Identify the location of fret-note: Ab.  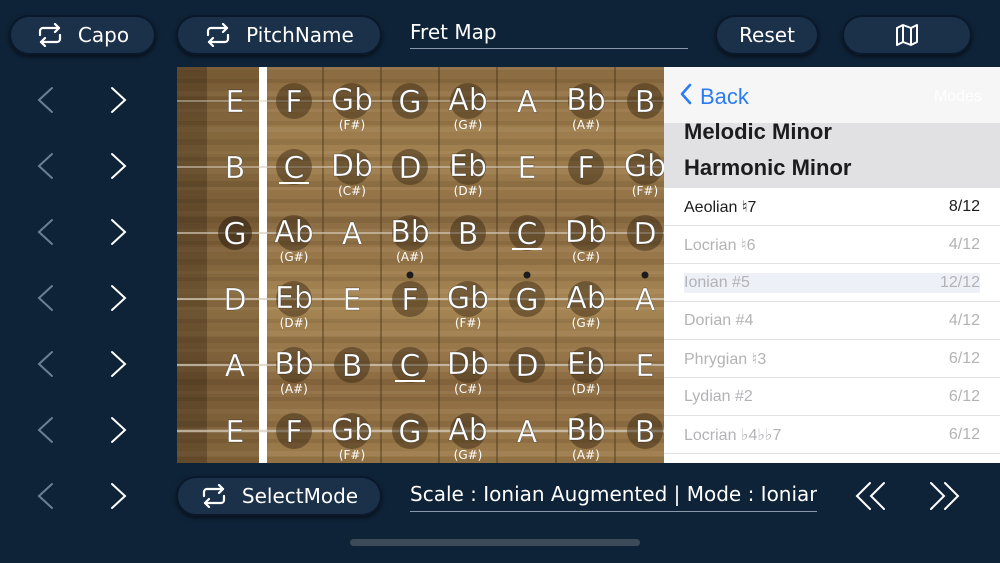
(586, 298).